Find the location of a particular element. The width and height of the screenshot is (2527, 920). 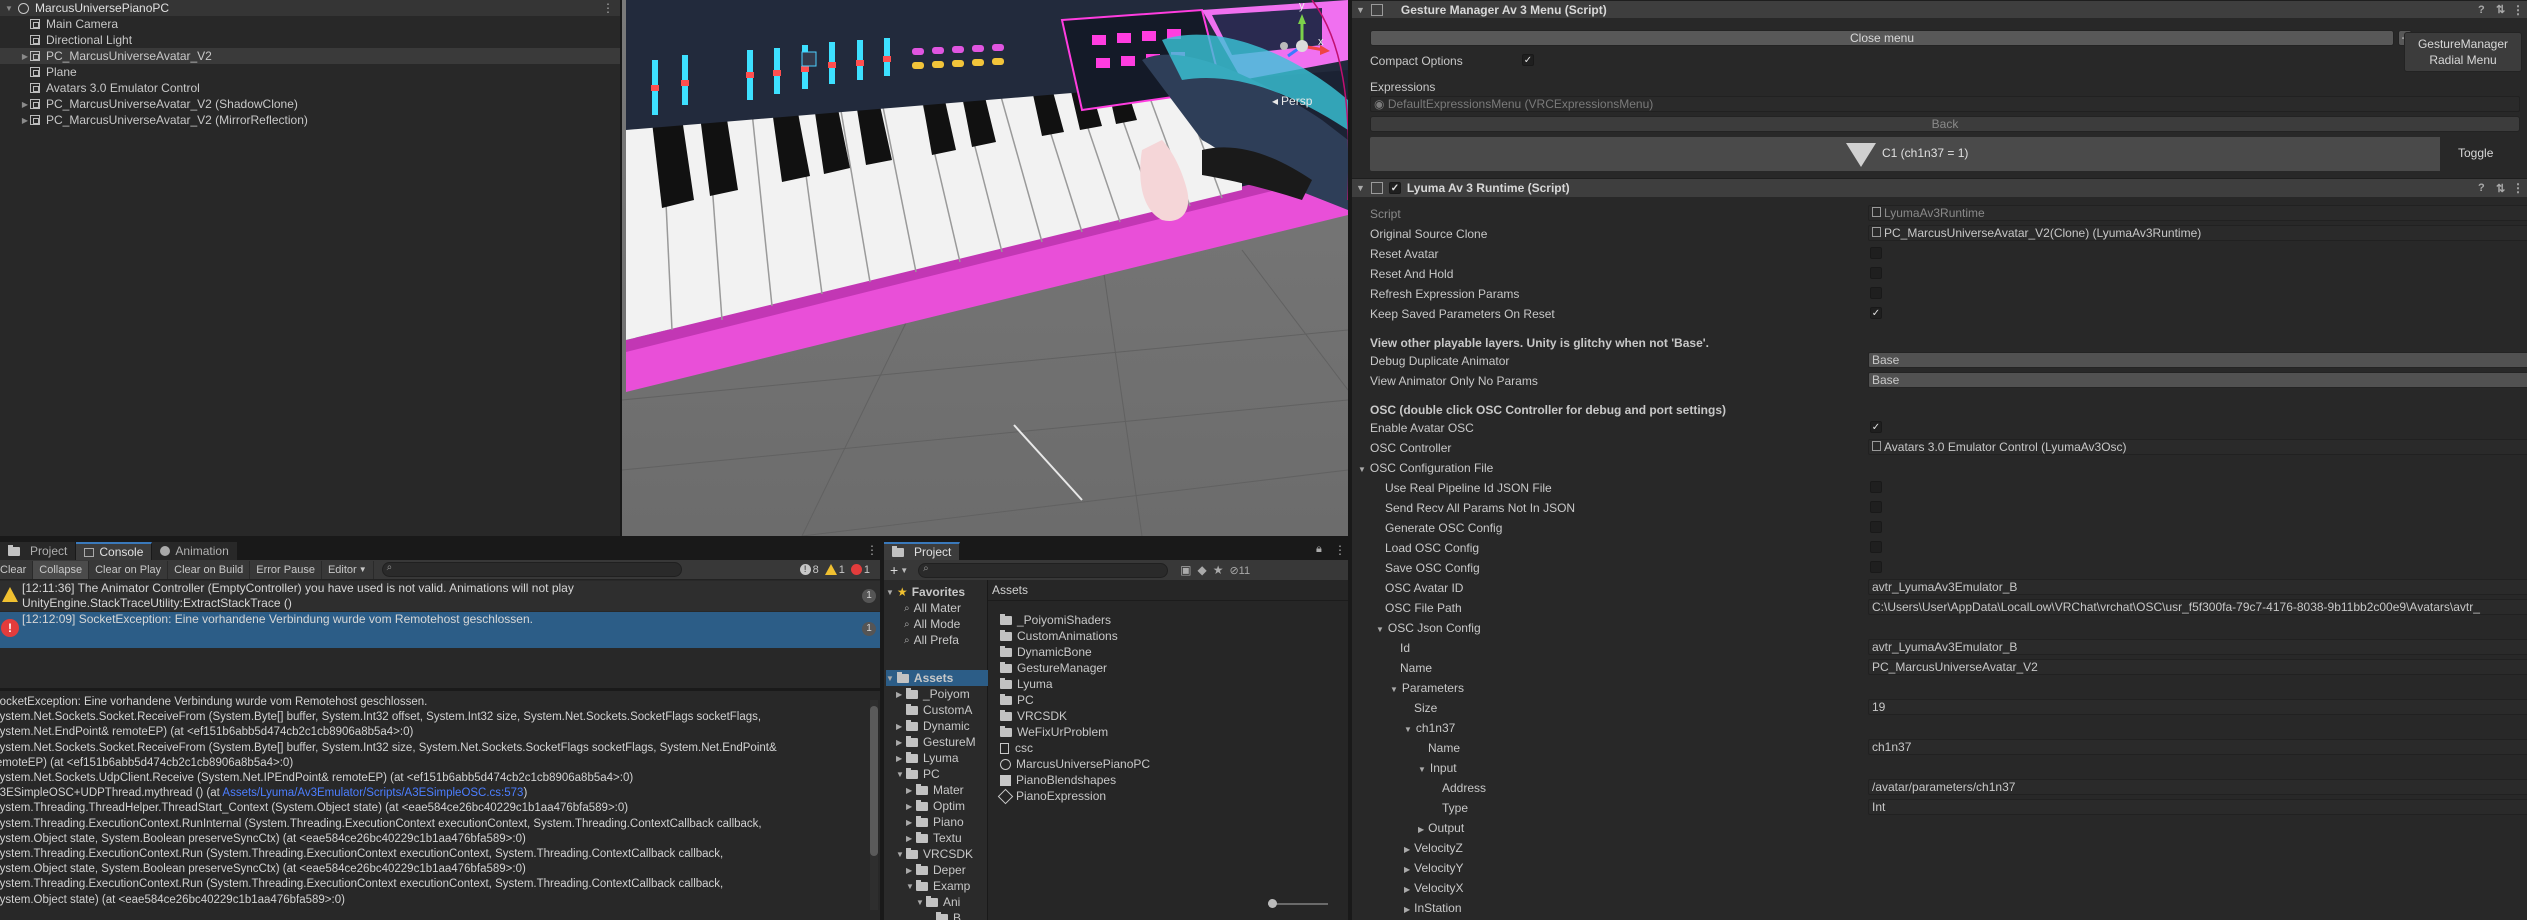

output-foldout: ▶ Output is located at coordinates (1441, 828).